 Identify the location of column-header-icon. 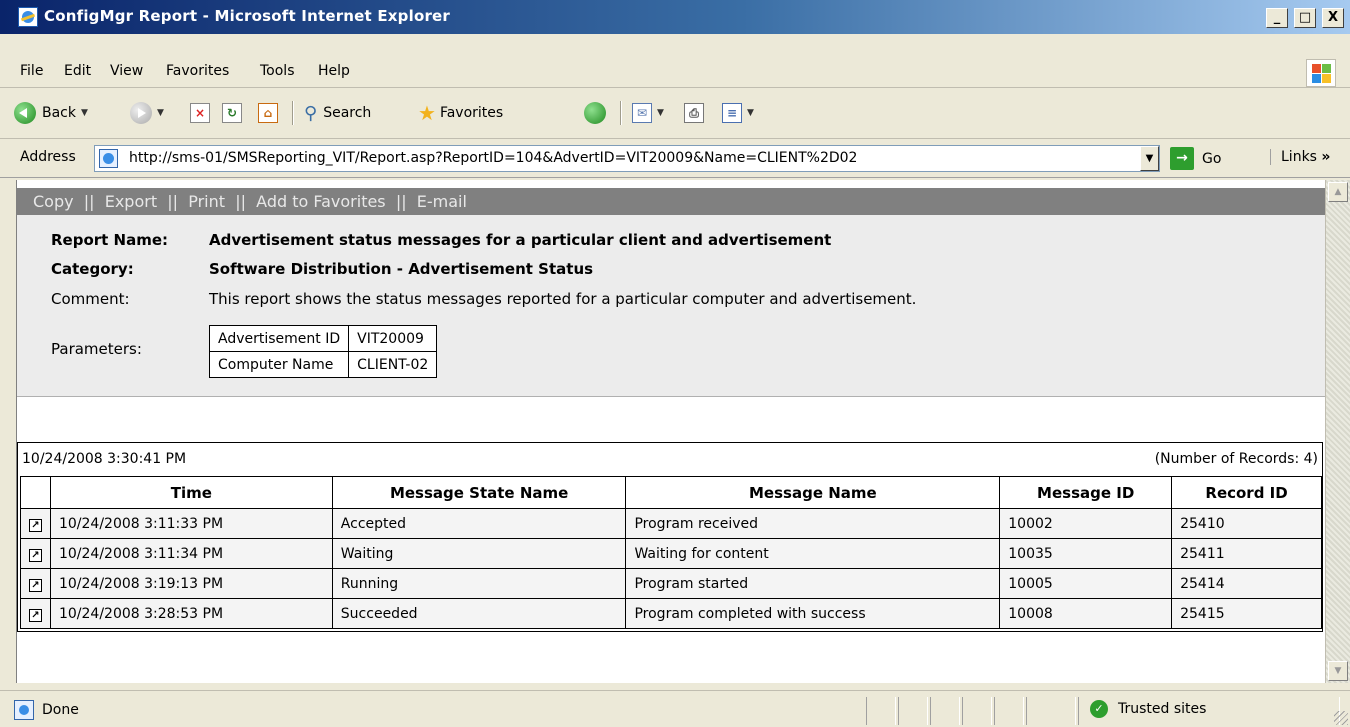
(35, 492).